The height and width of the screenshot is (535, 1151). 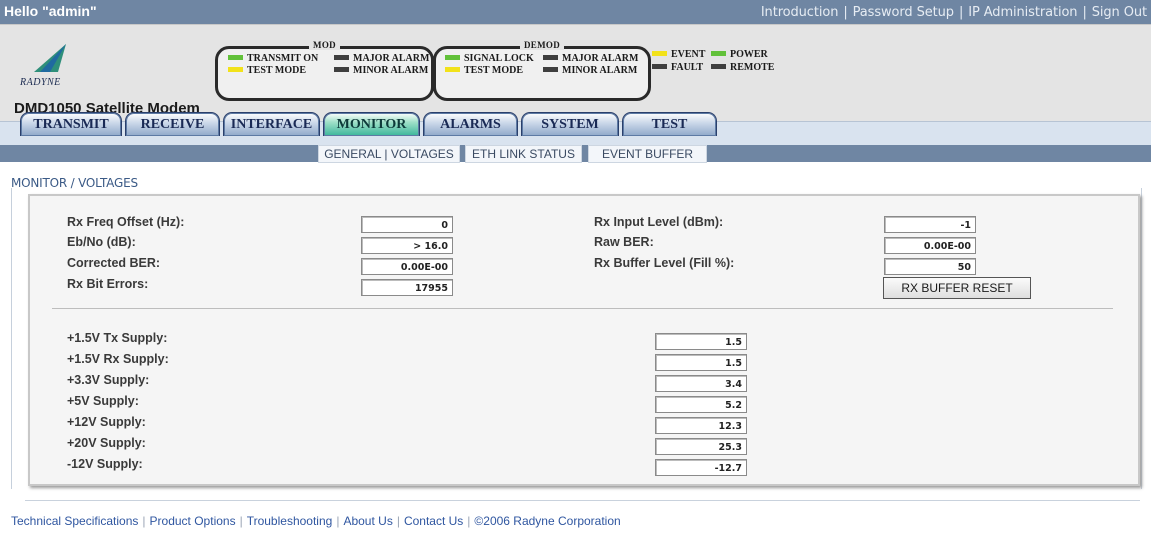 I want to click on logo-wordmark: RADYNE, so click(x=40, y=82).